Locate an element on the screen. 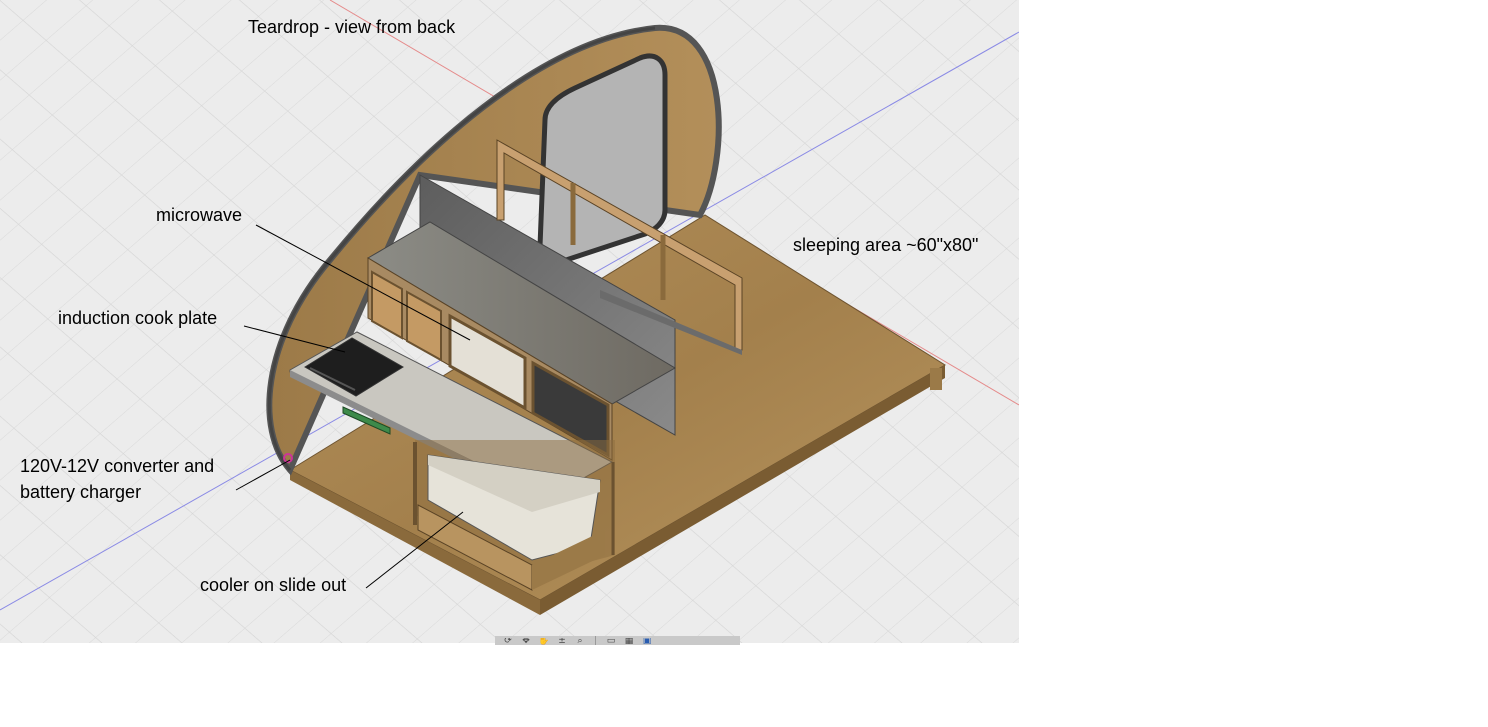 The width and height of the screenshot is (1488, 727). toolbar-divider is located at coordinates (595, 640).